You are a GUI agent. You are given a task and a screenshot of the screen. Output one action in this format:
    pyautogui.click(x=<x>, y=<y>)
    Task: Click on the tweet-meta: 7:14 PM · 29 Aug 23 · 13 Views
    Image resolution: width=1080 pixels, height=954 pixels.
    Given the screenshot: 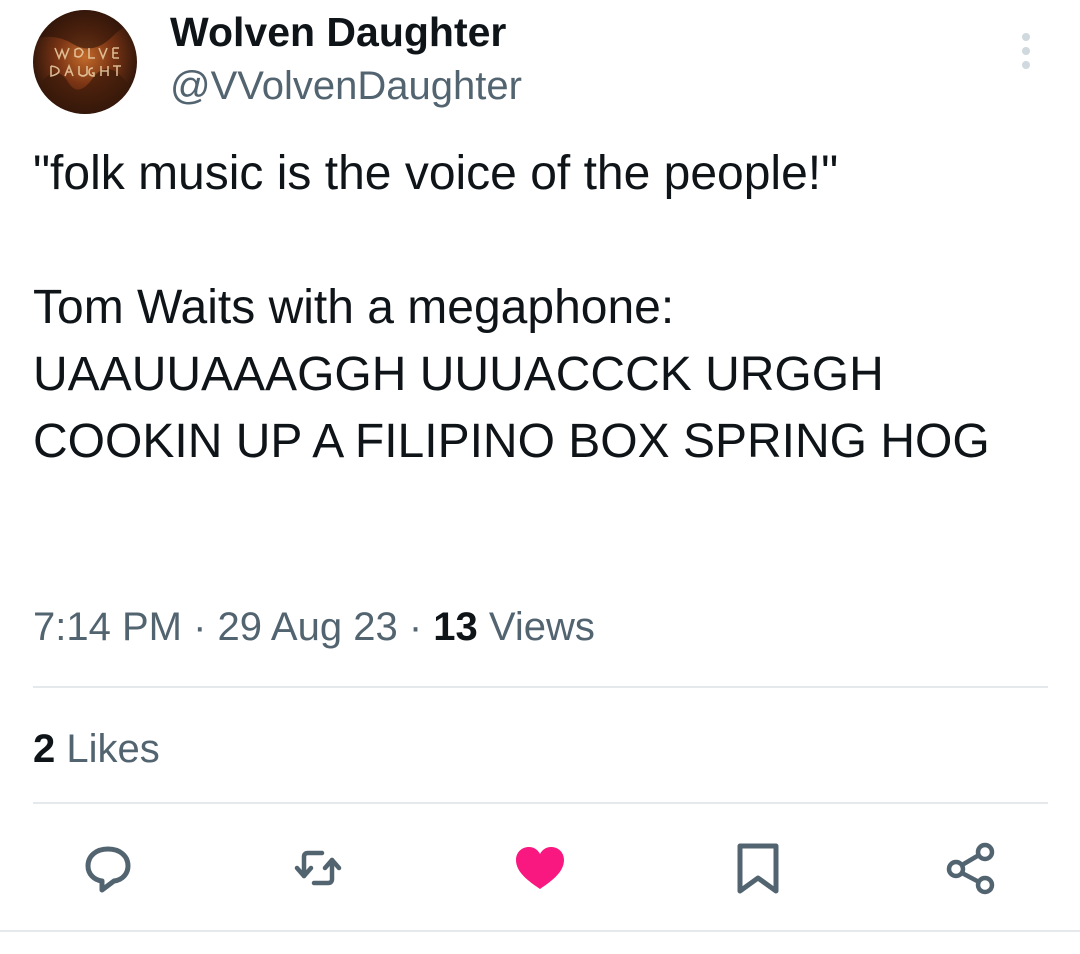 What is the action you would take?
    pyautogui.click(x=314, y=627)
    